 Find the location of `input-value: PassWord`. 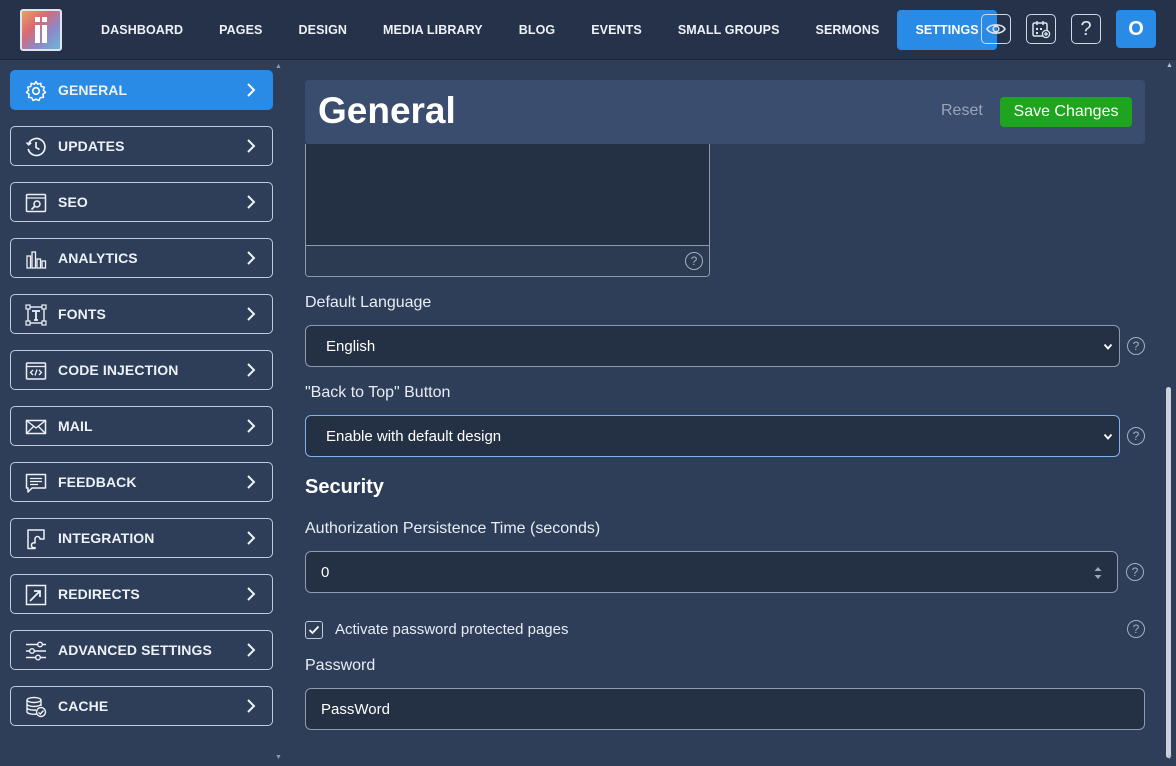

input-value: PassWord is located at coordinates (355, 709).